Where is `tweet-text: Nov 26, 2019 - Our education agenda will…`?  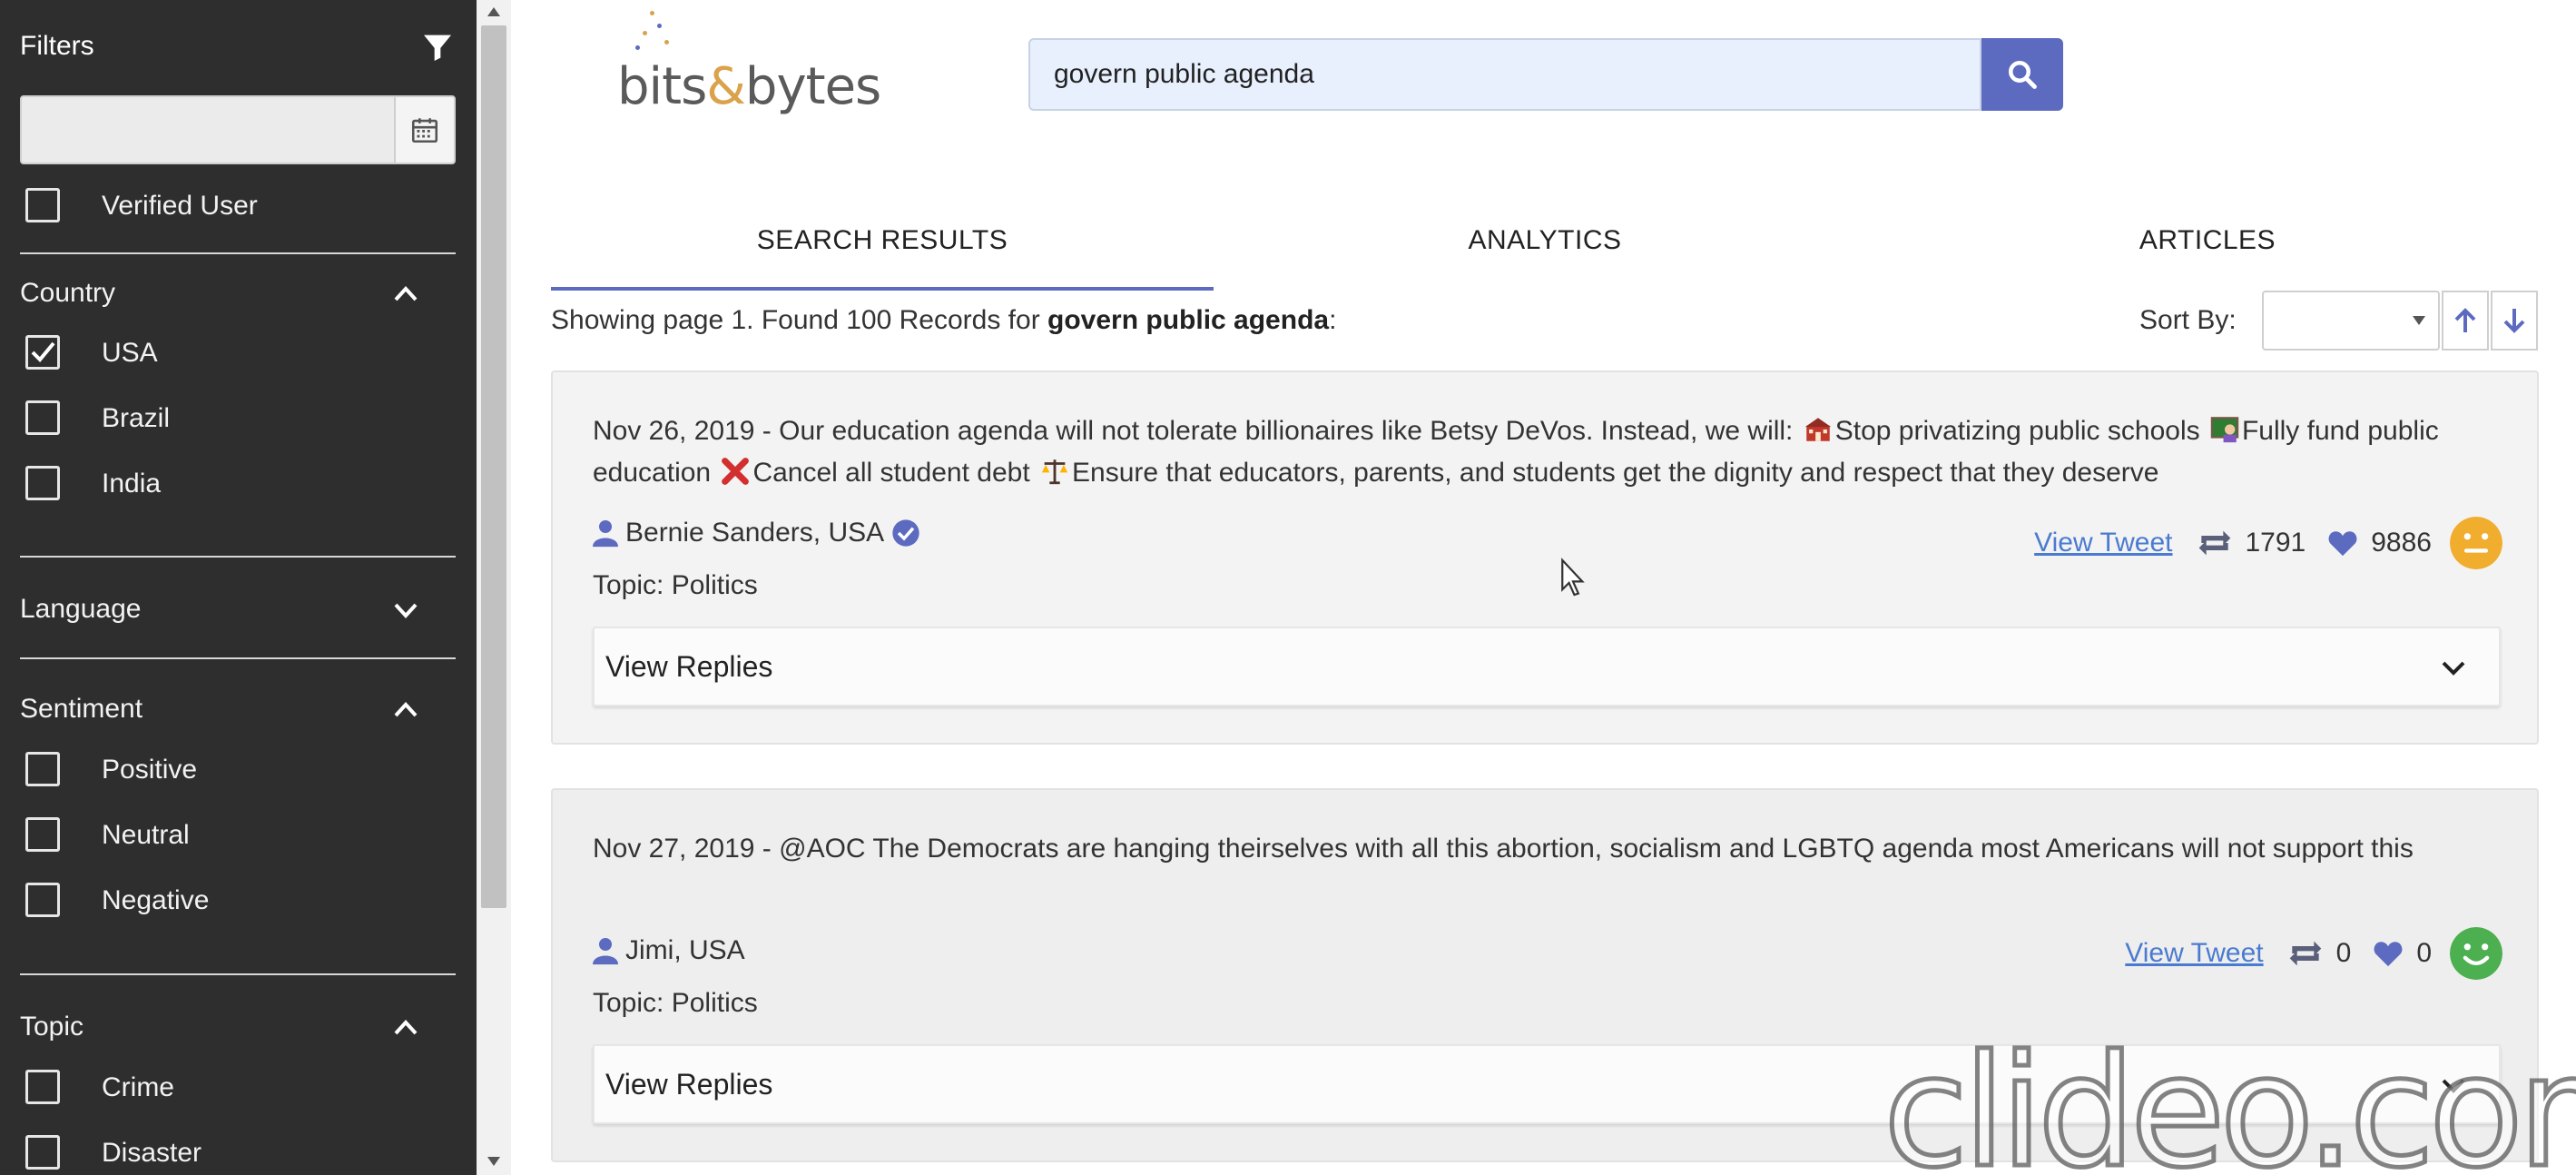 tweet-text: Nov 26, 2019 - Our education agenda will… is located at coordinates (1550, 452).